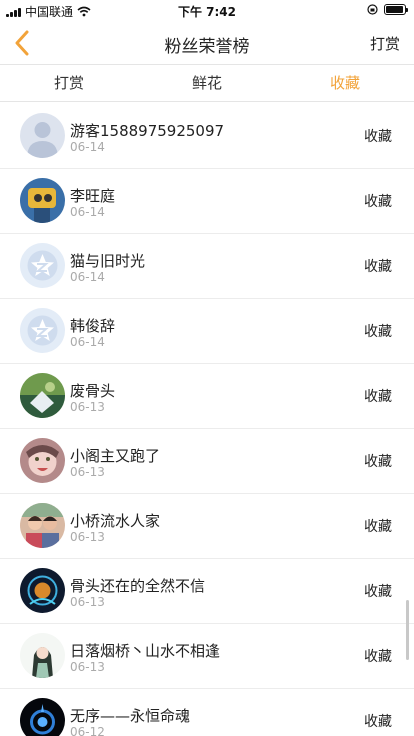  I want to click on list-item: 韩俊辞 06-14 收藏, so click(207, 331).